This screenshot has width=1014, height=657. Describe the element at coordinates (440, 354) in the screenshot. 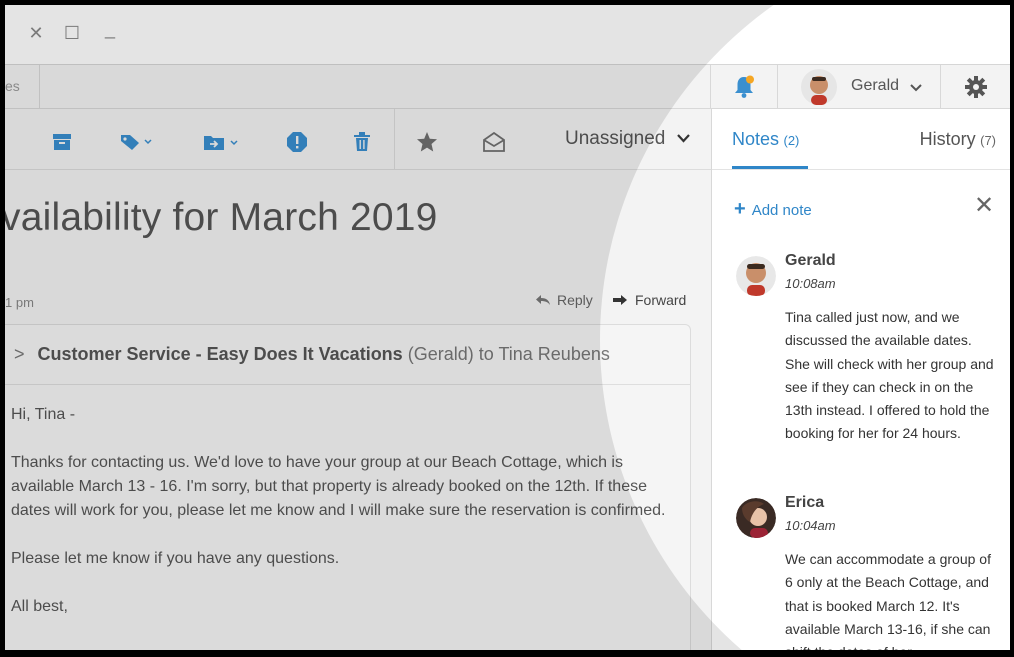

I see `message-from-agent: (Gerald)` at that location.